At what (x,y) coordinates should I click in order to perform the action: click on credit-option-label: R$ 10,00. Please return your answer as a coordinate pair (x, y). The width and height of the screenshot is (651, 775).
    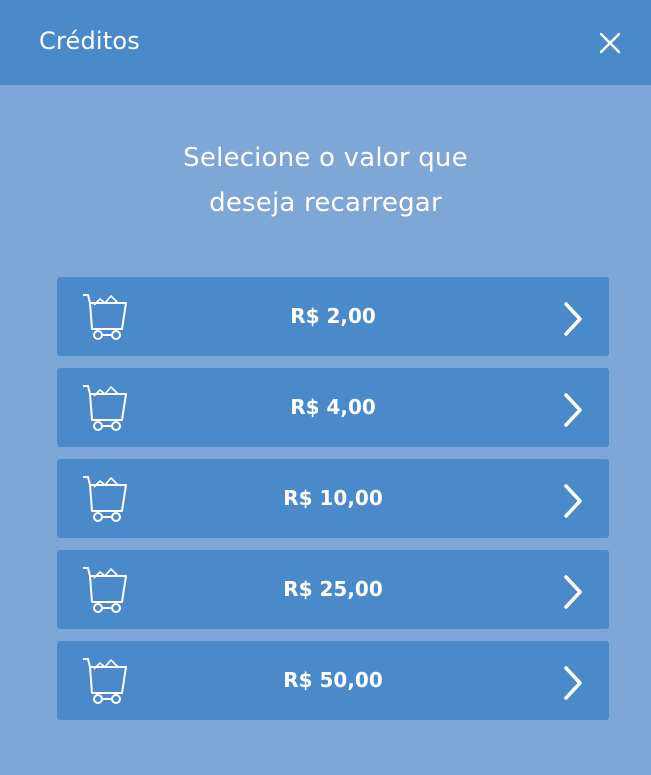
    Looking at the image, I should click on (333, 498).